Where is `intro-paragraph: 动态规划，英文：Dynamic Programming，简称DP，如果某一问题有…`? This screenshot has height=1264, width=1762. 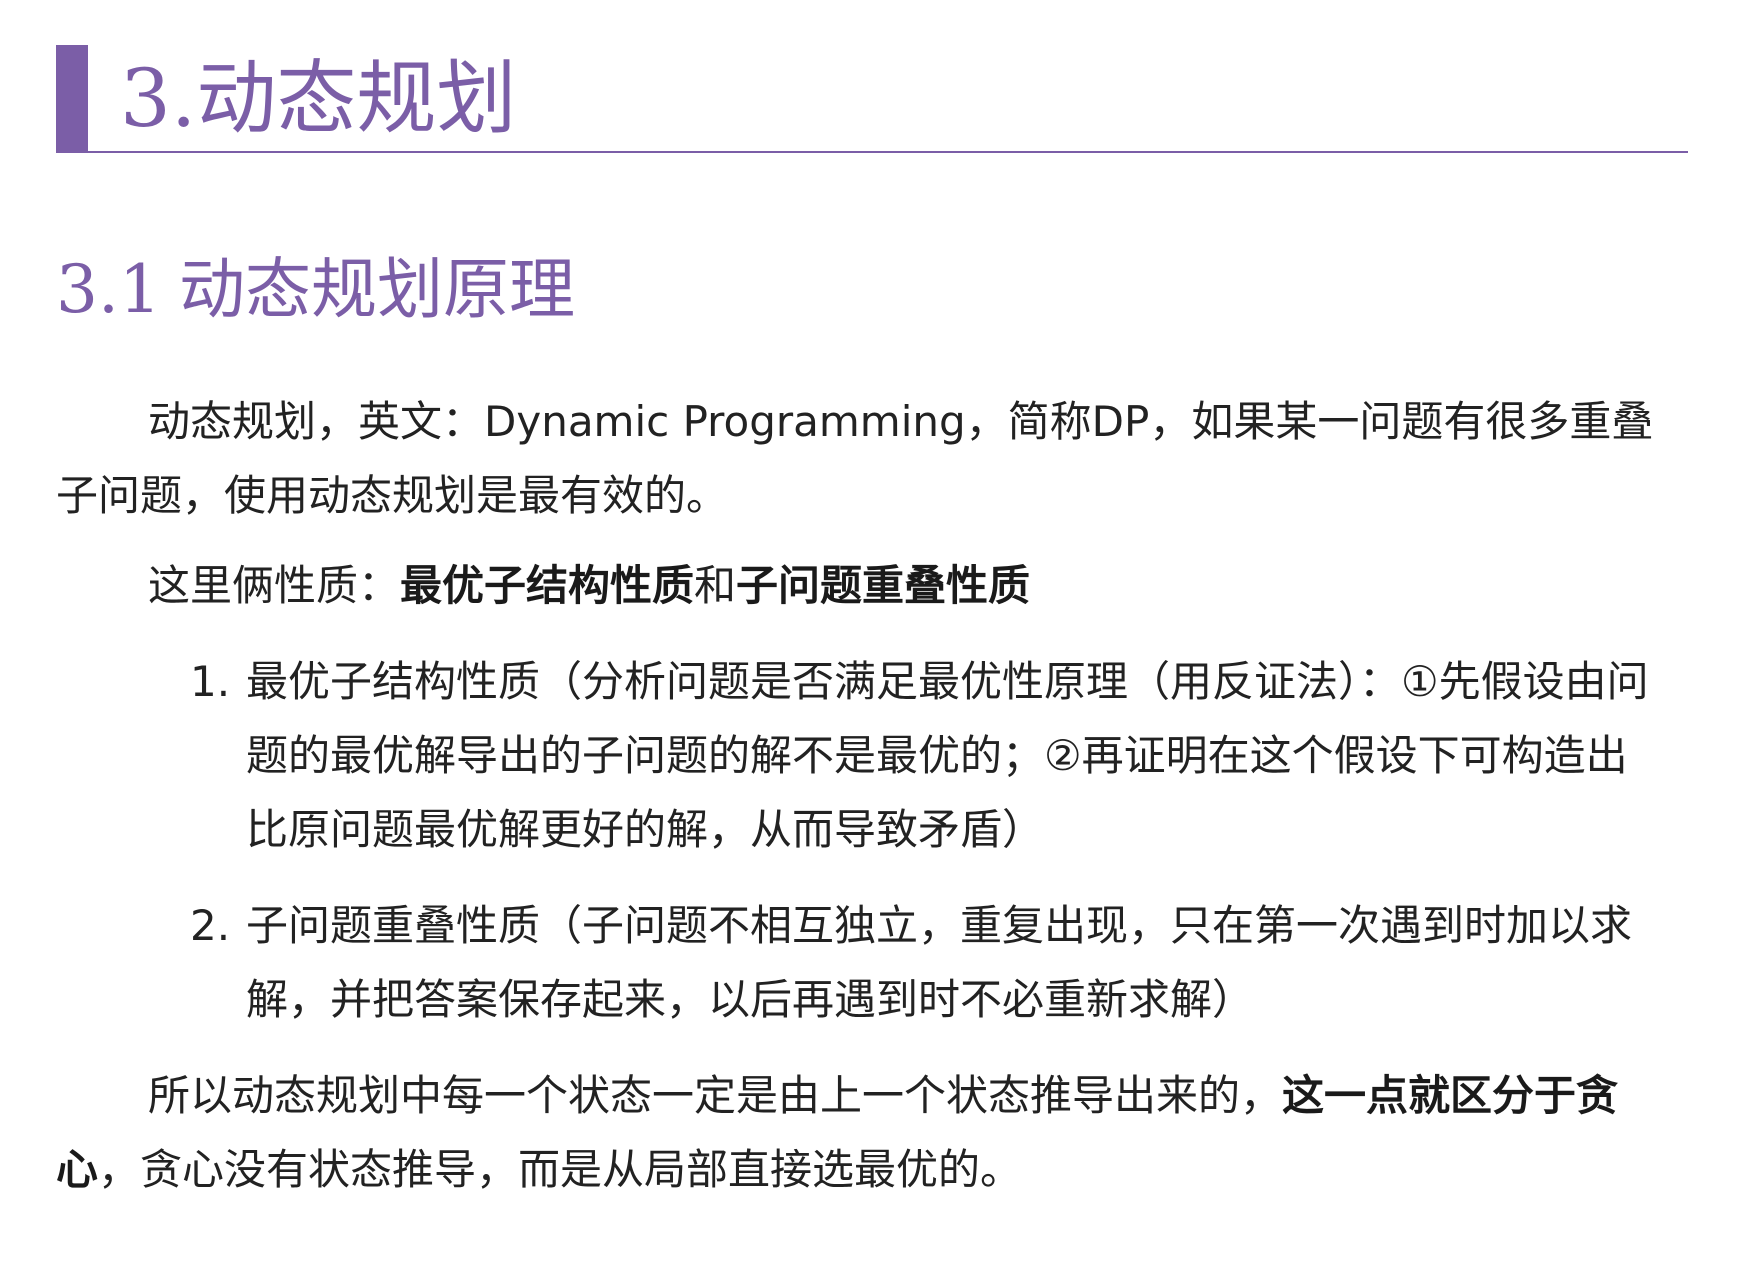
intro-paragraph: 动态规划，英文：Dynamic Programming，简称DP，如果某一问题有… is located at coordinates (855, 458).